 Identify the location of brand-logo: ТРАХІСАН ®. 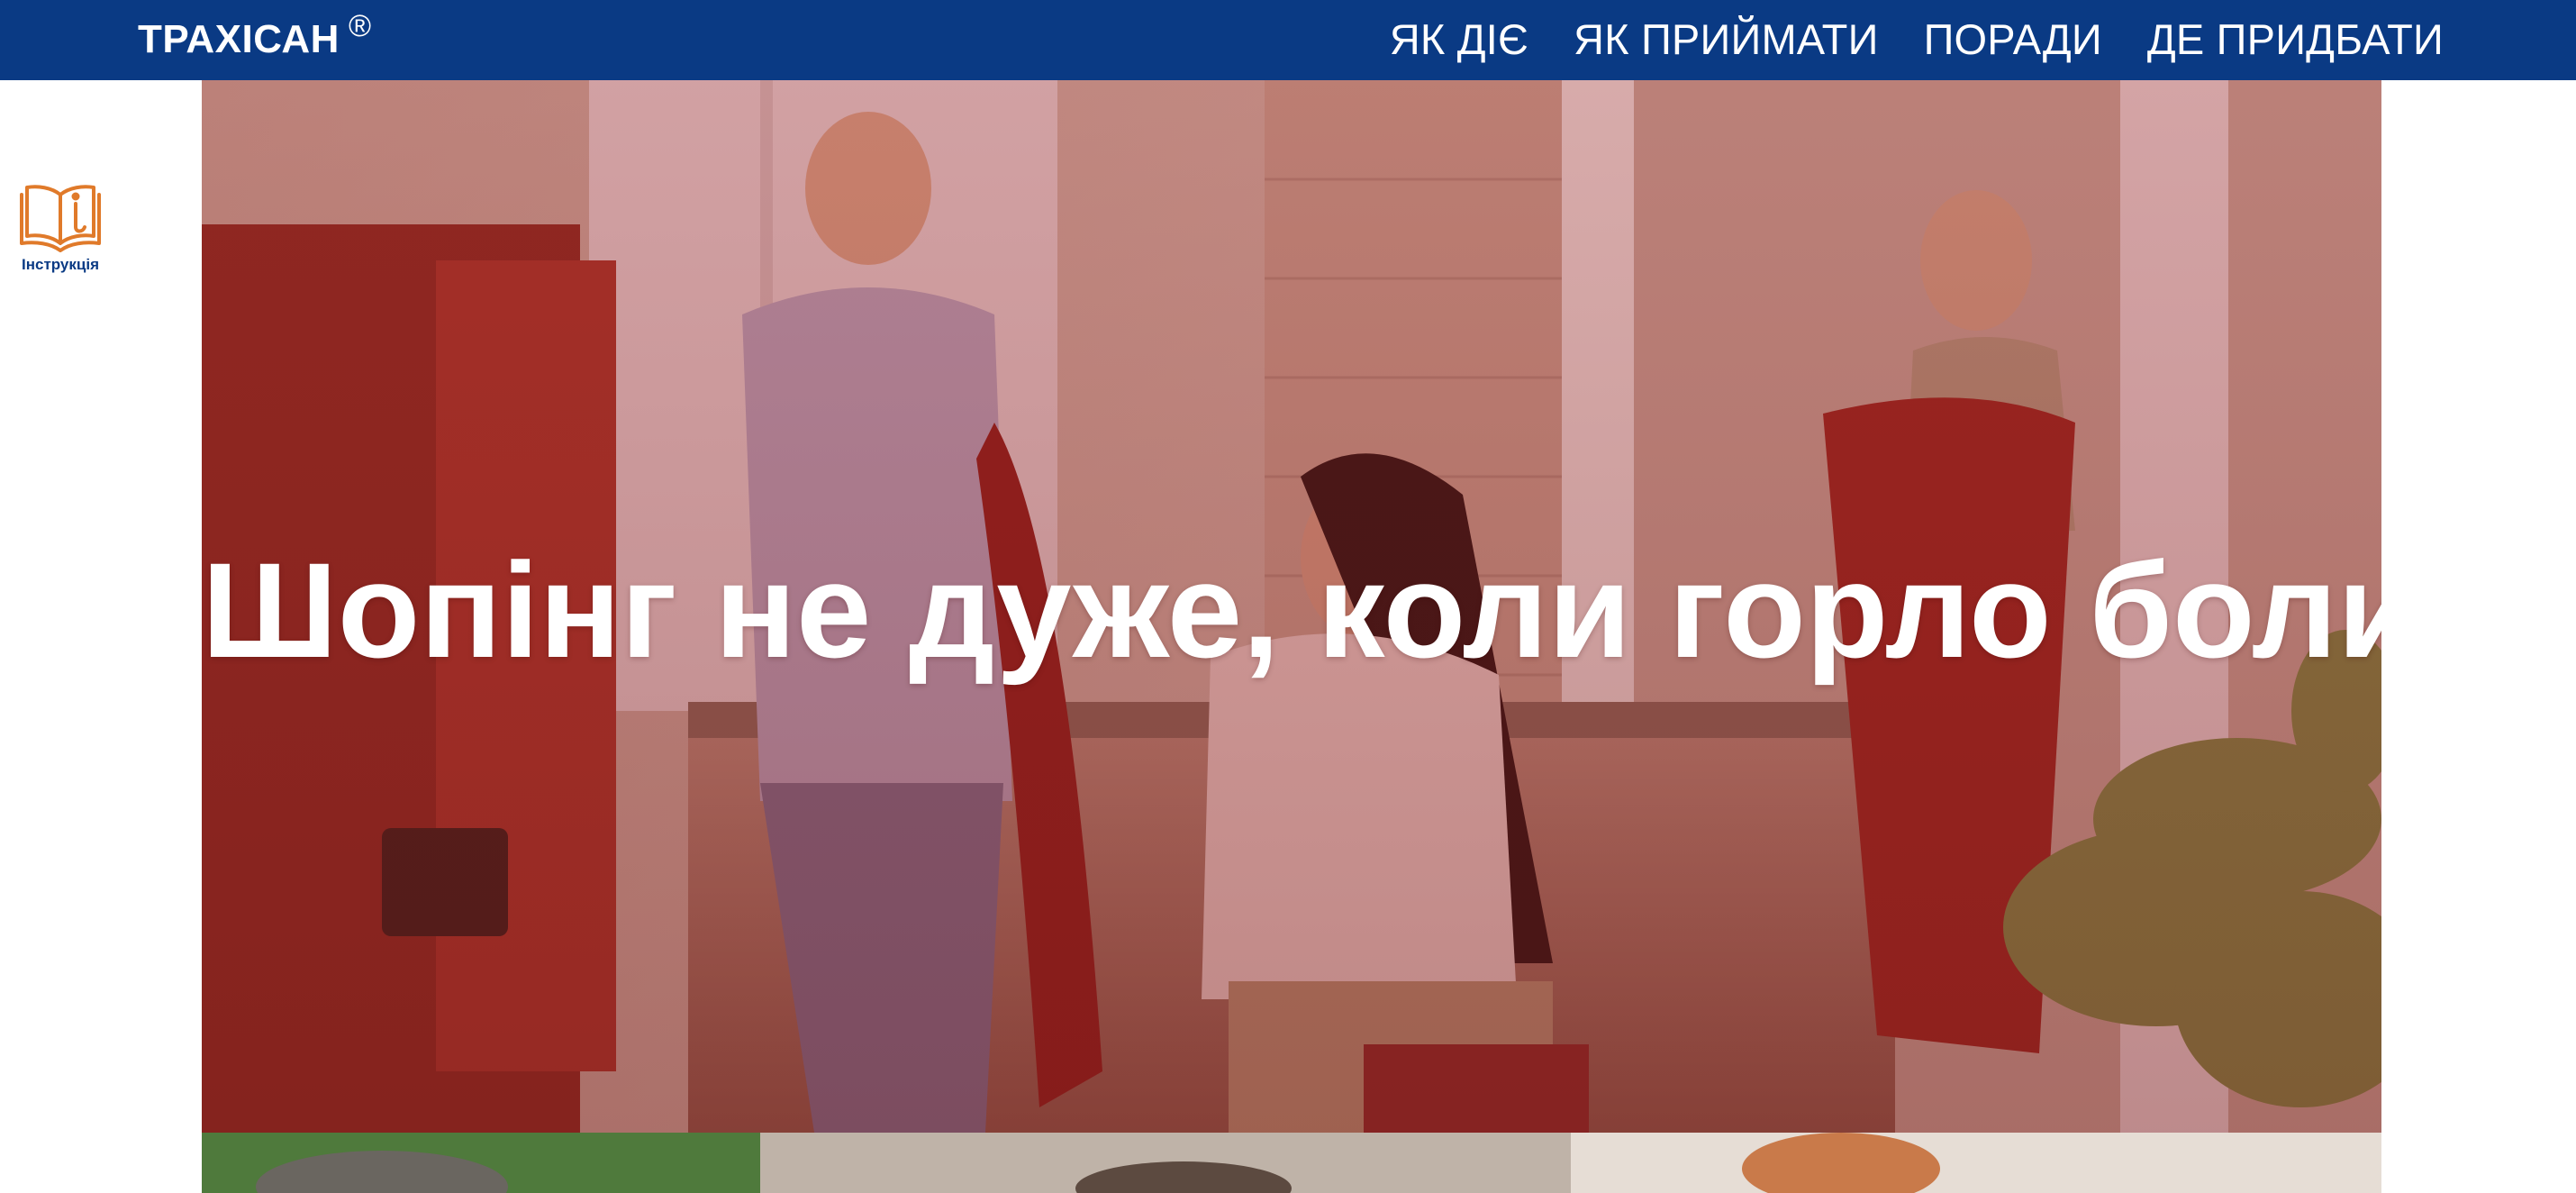
(255, 37).